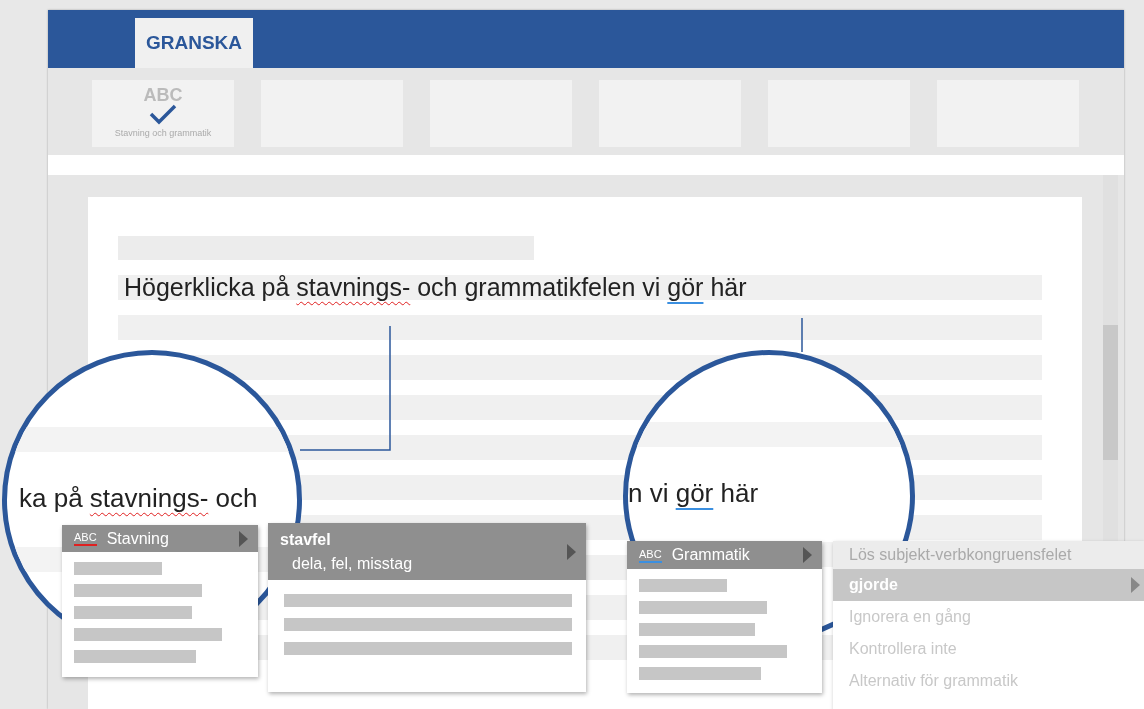 The image size is (1144, 709). What do you see at coordinates (693, 494) in the screenshot?
I see `magnified-text: n vi gör här` at bounding box center [693, 494].